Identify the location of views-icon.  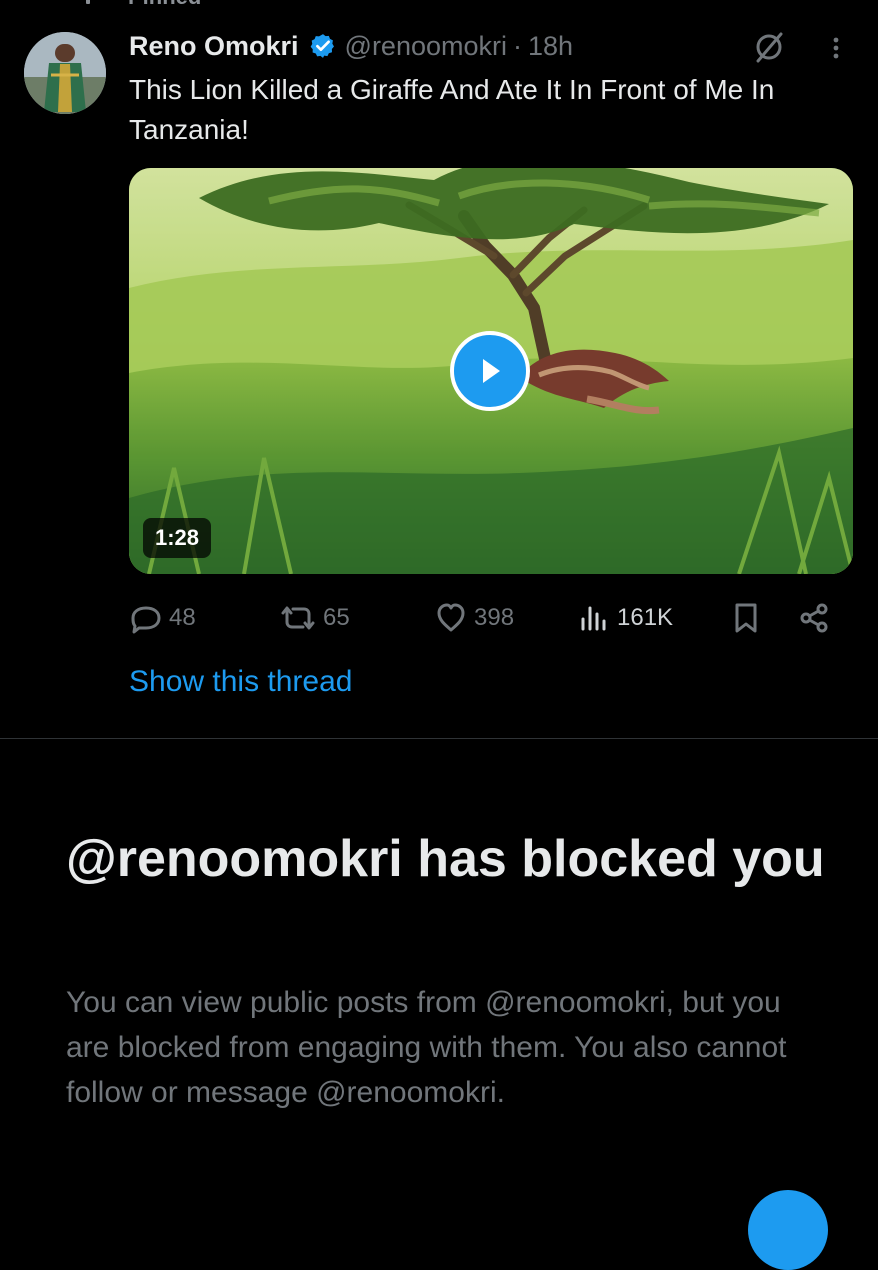
(593, 618).